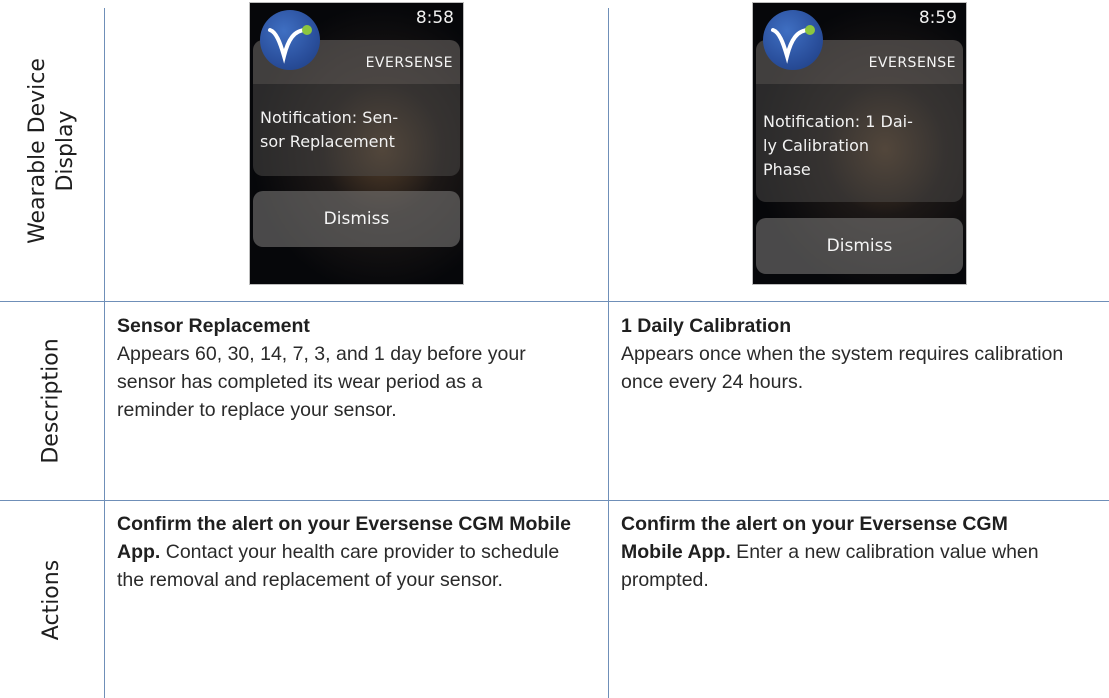  Describe the element at coordinates (787, 169) in the screenshot. I see `watch-notification-line: Phase` at that location.